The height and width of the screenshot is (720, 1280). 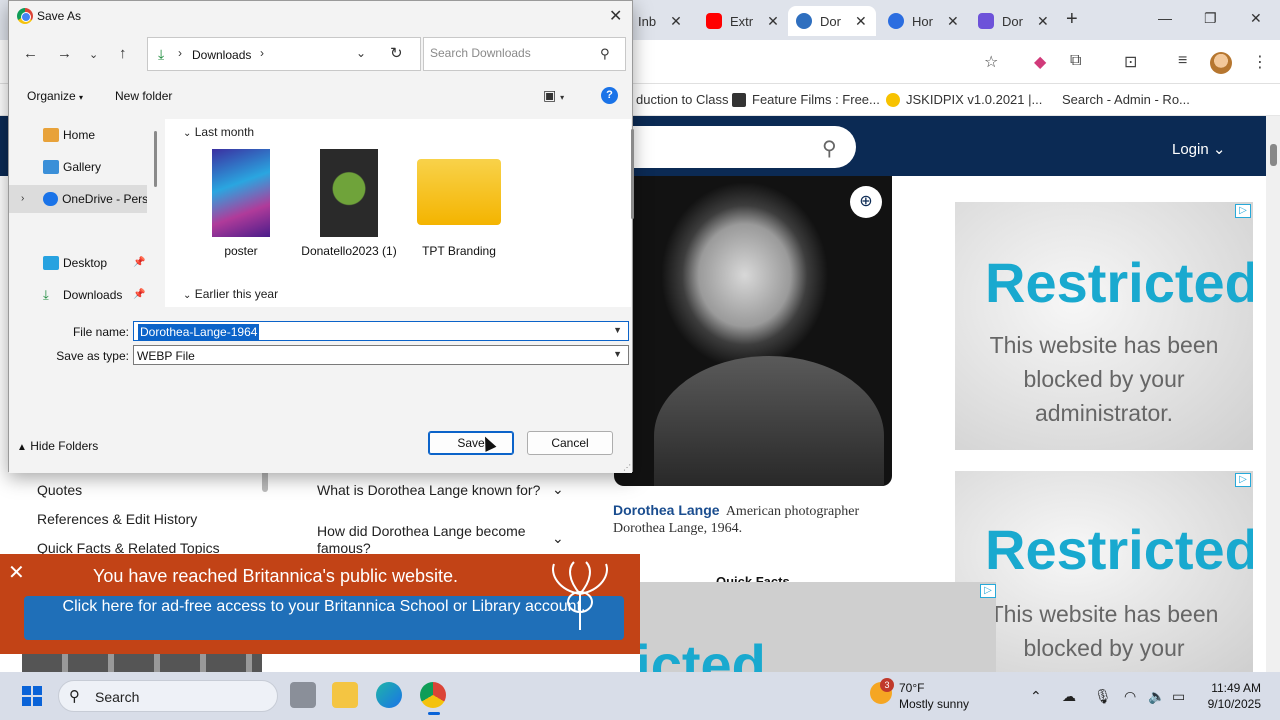 I want to click on bookmark-star-icon: ☆, so click(x=991, y=62).